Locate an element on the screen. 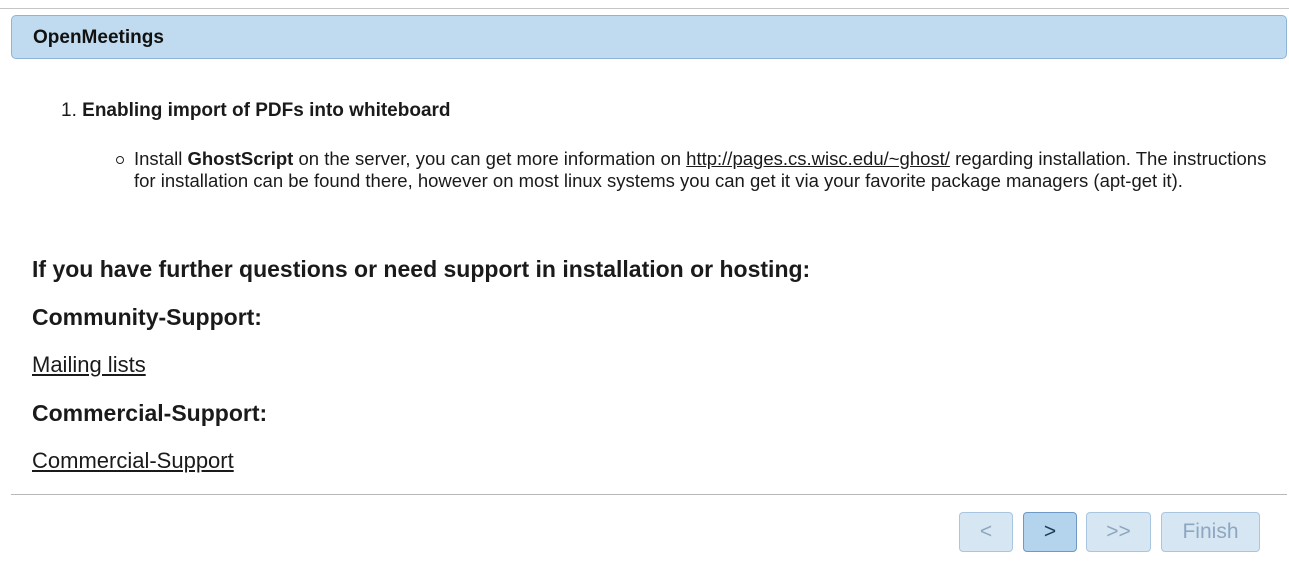 The image size is (1289, 570). next-button: > is located at coordinates (1050, 532).